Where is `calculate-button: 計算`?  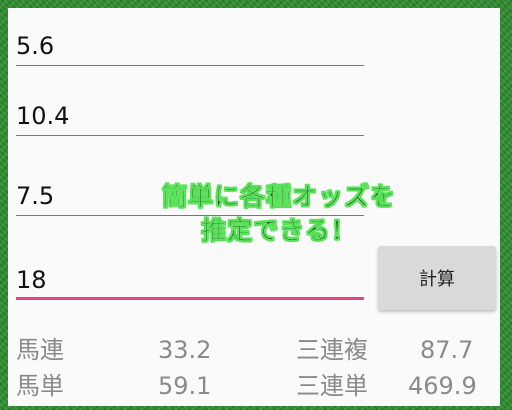 calculate-button: 計算 is located at coordinates (437, 278).